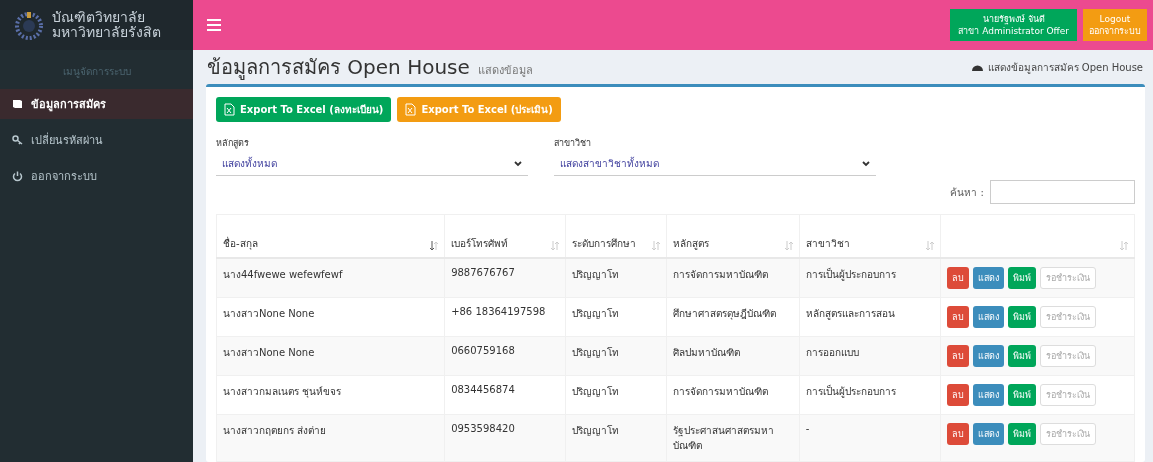 The image size is (1153, 462). I want to click on filter-label: สาขาวิชา, so click(573, 143).